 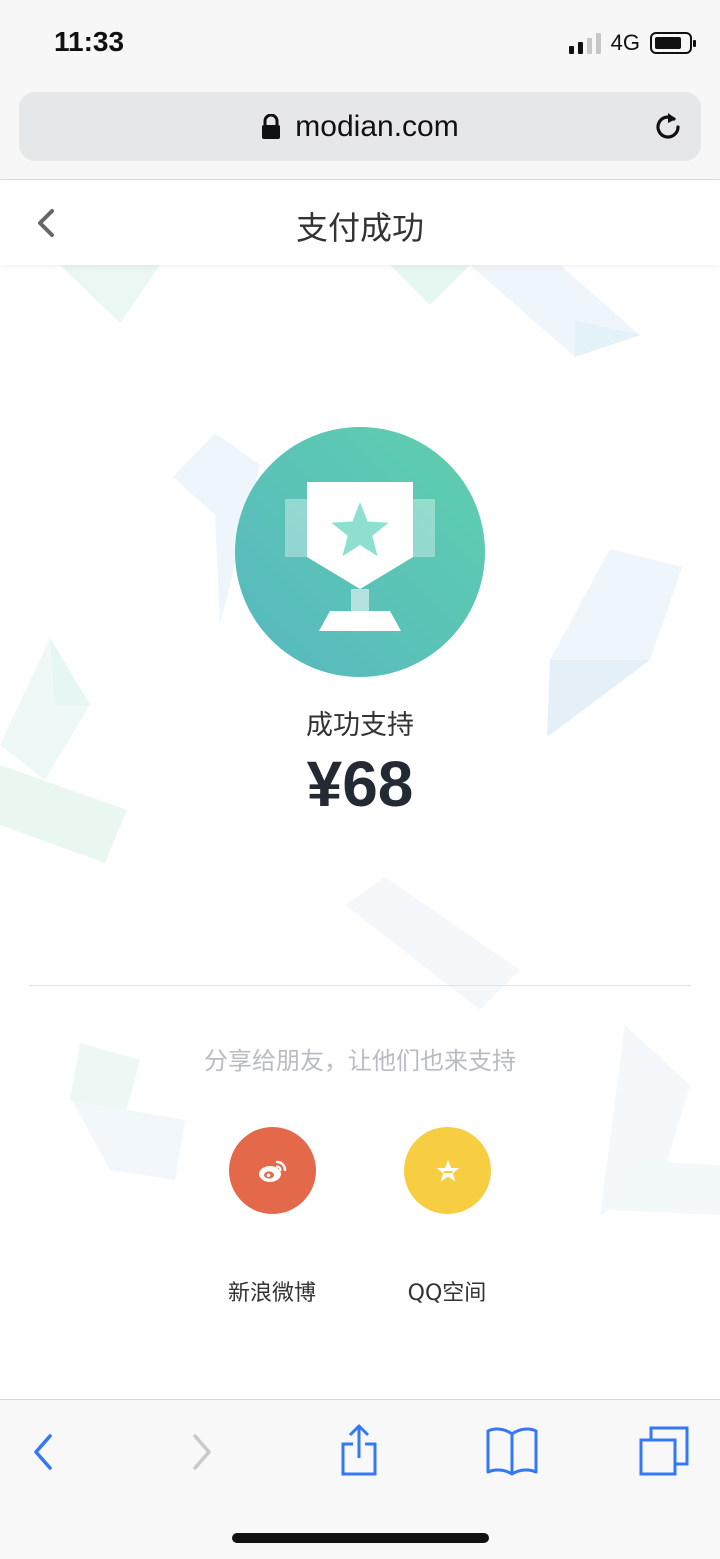 I want to click on status-indicators: 4G, so click(x=632, y=43).